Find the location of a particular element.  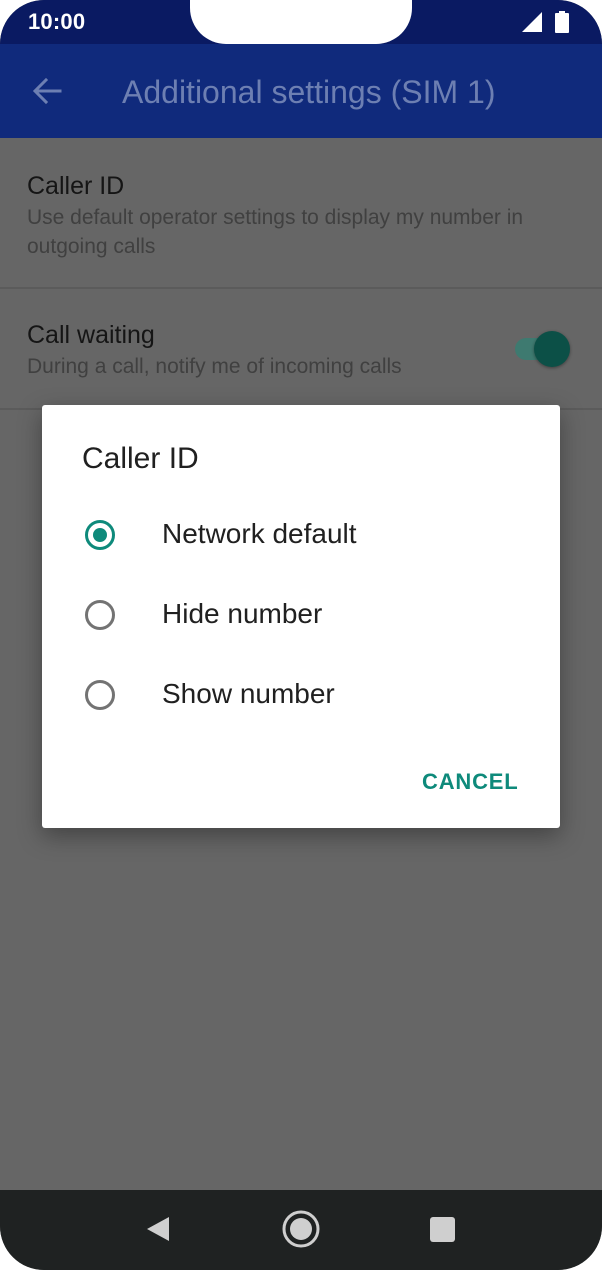

cancel-button: CANCEL is located at coordinates (470, 782).